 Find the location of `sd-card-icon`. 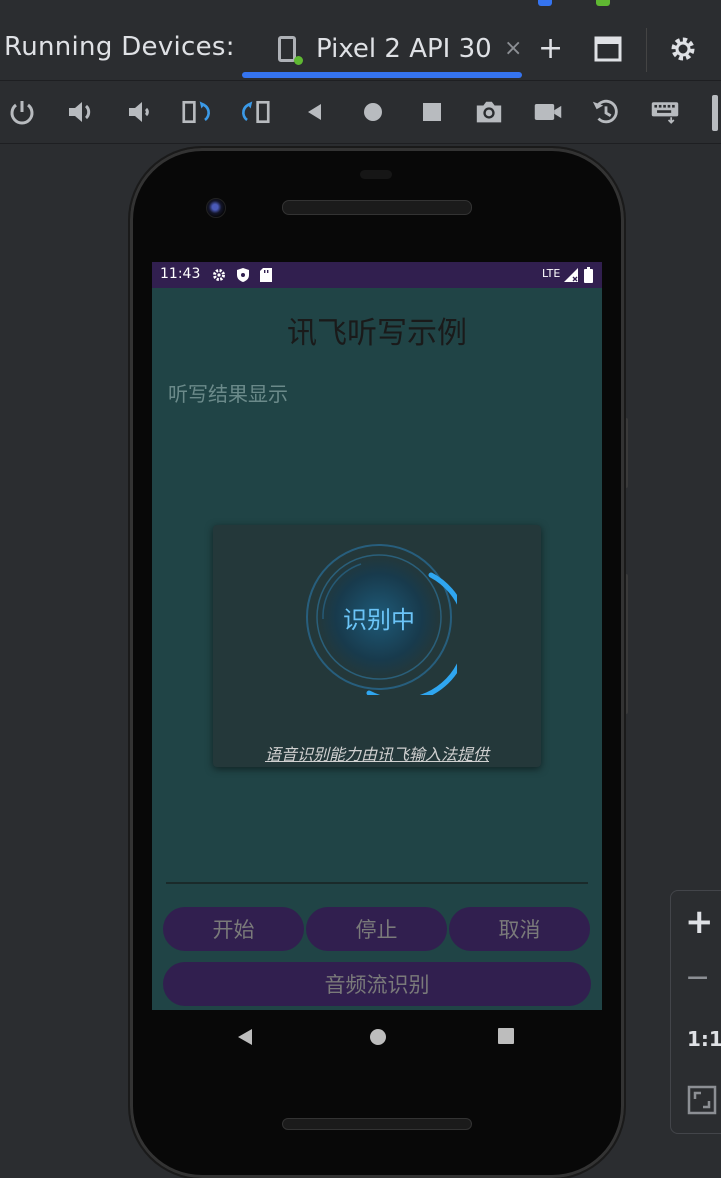

sd-card-icon is located at coordinates (266, 277).